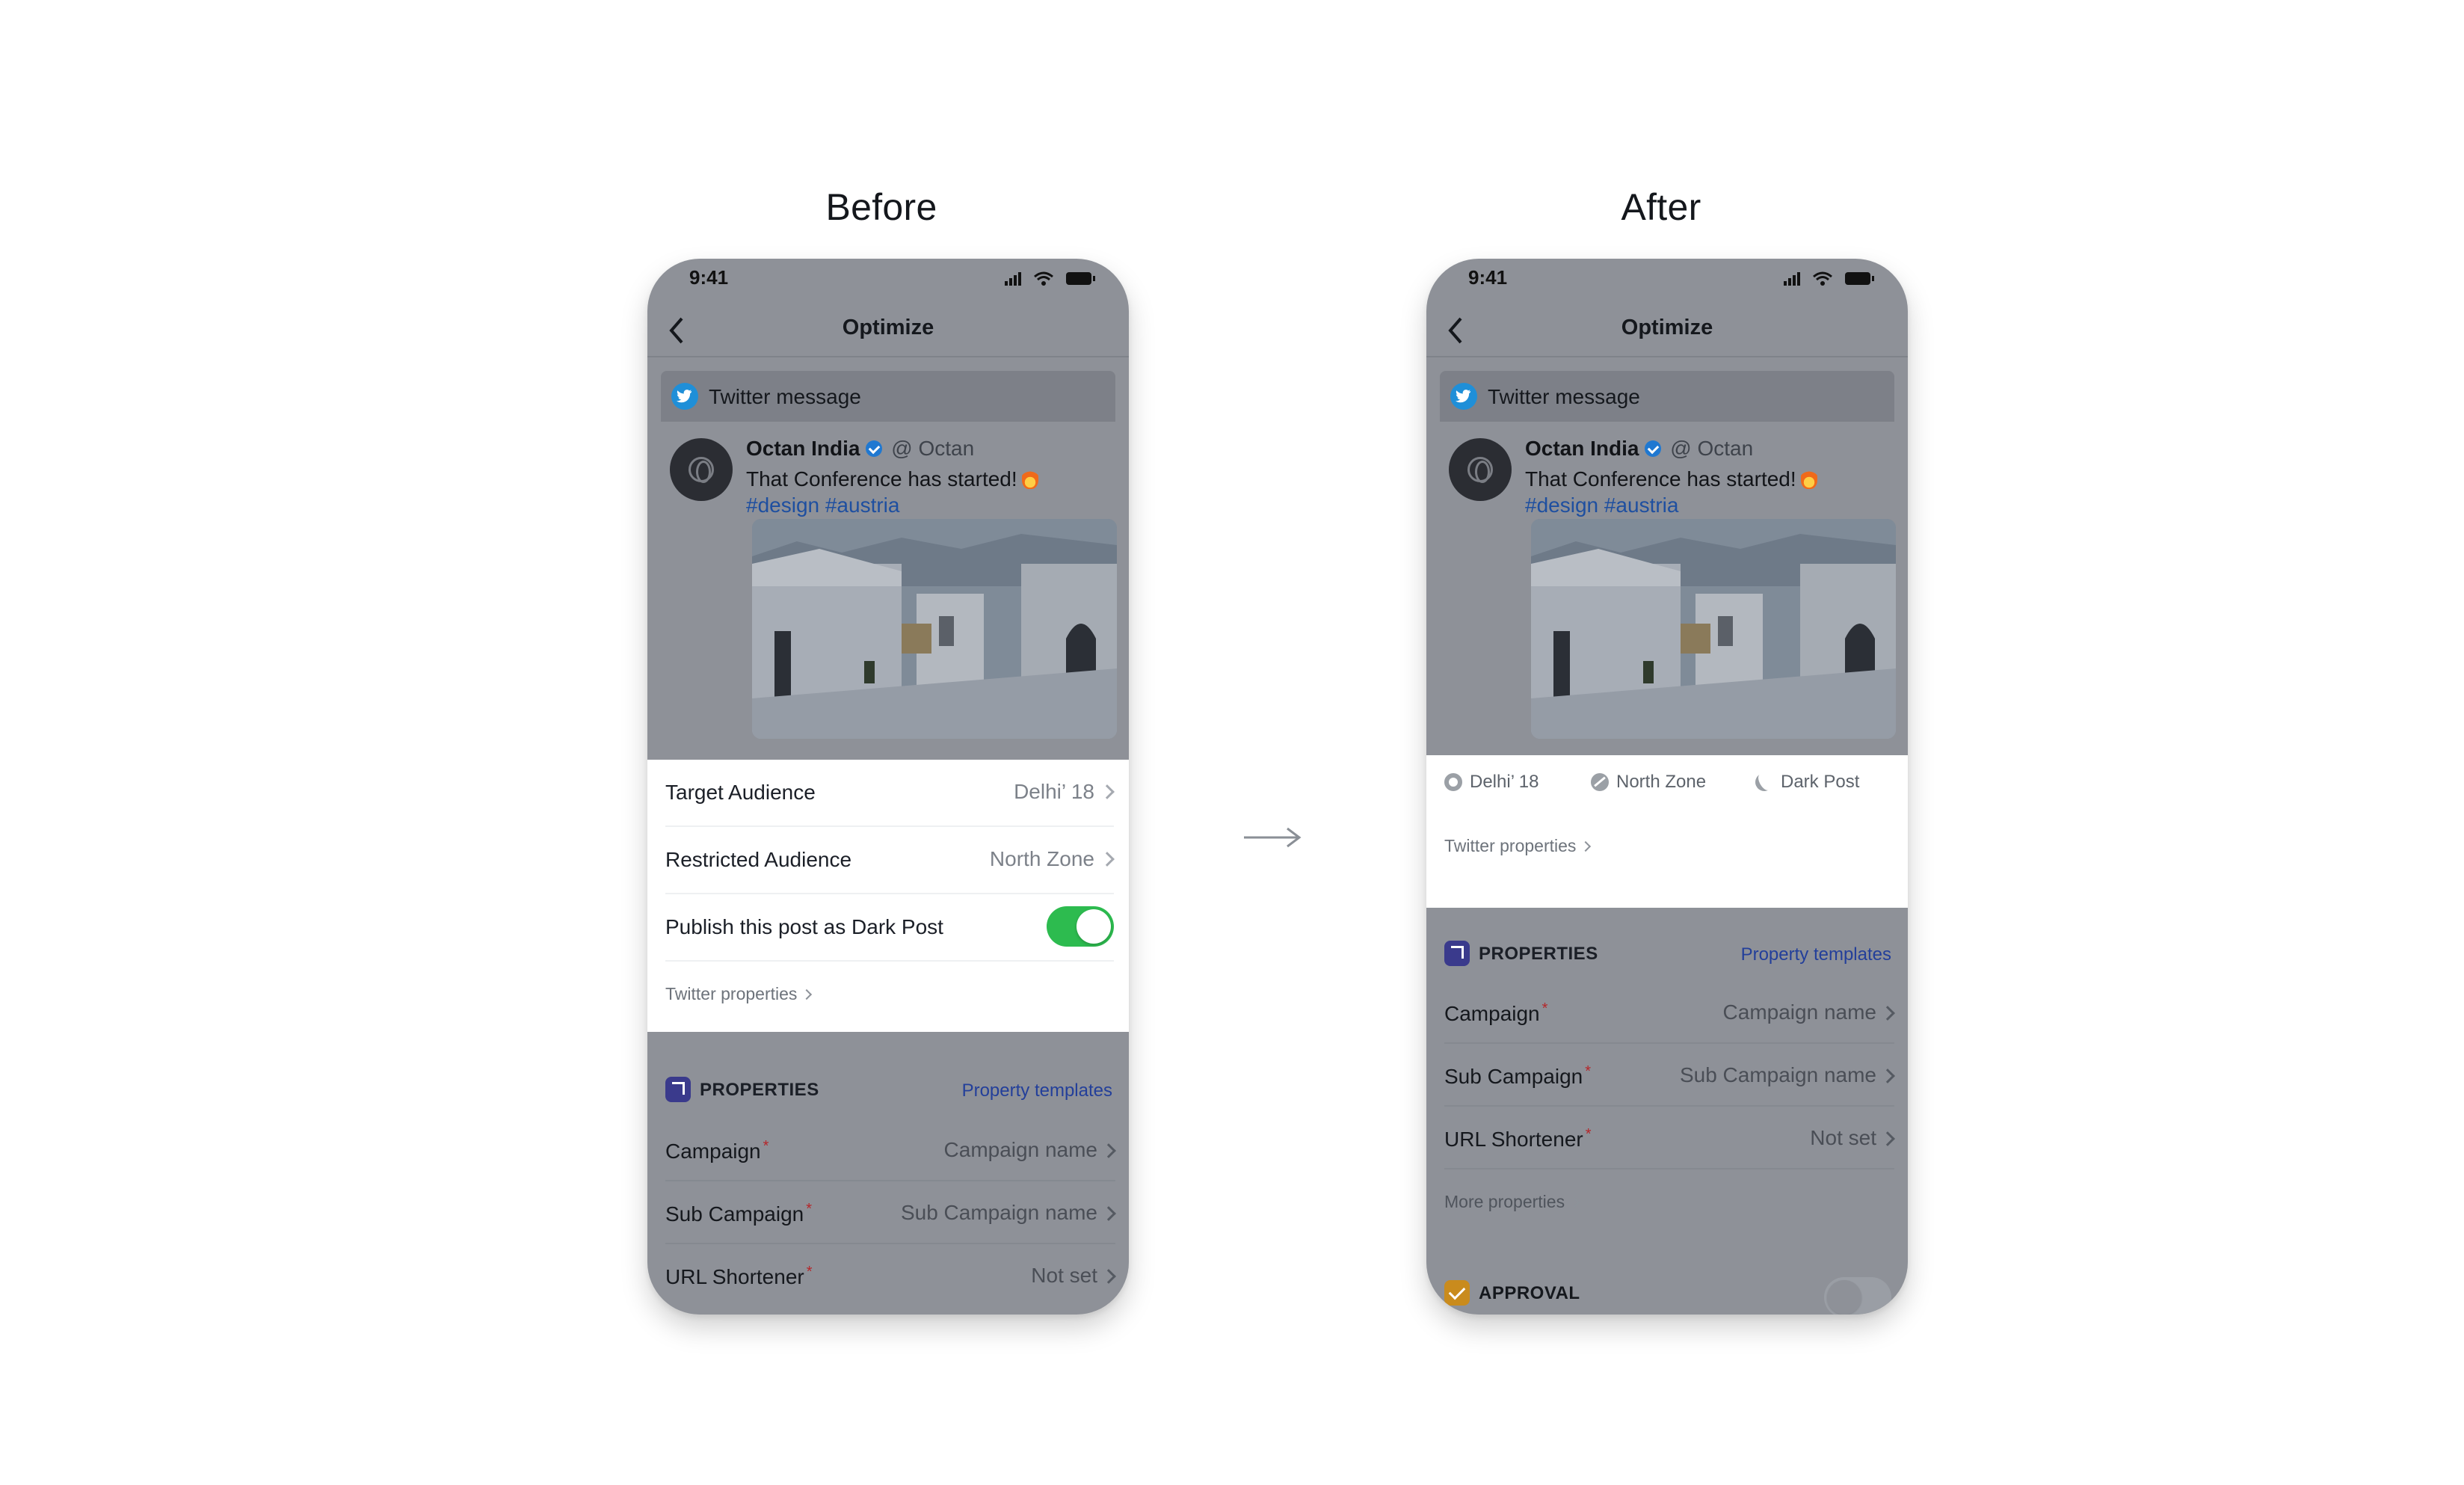  What do you see at coordinates (758, 860) in the screenshot?
I see `restricted-audience-label: Restricted Audience` at bounding box center [758, 860].